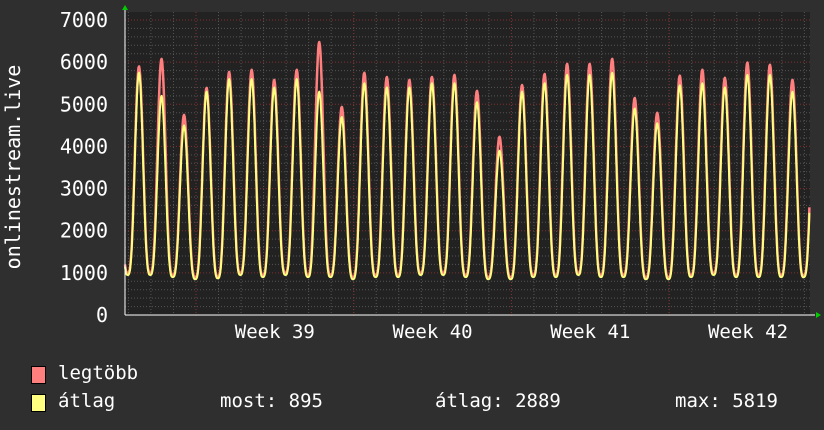 Image resolution: width=824 pixels, height=430 pixels. I want to click on stat-most-label: most:, so click(249, 401).